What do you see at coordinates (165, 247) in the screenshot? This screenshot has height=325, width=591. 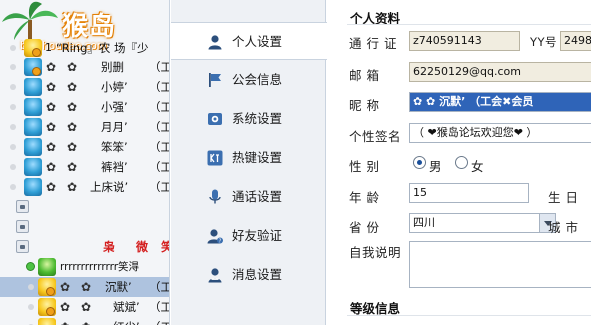 I see `red-label: 笑` at bounding box center [165, 247].